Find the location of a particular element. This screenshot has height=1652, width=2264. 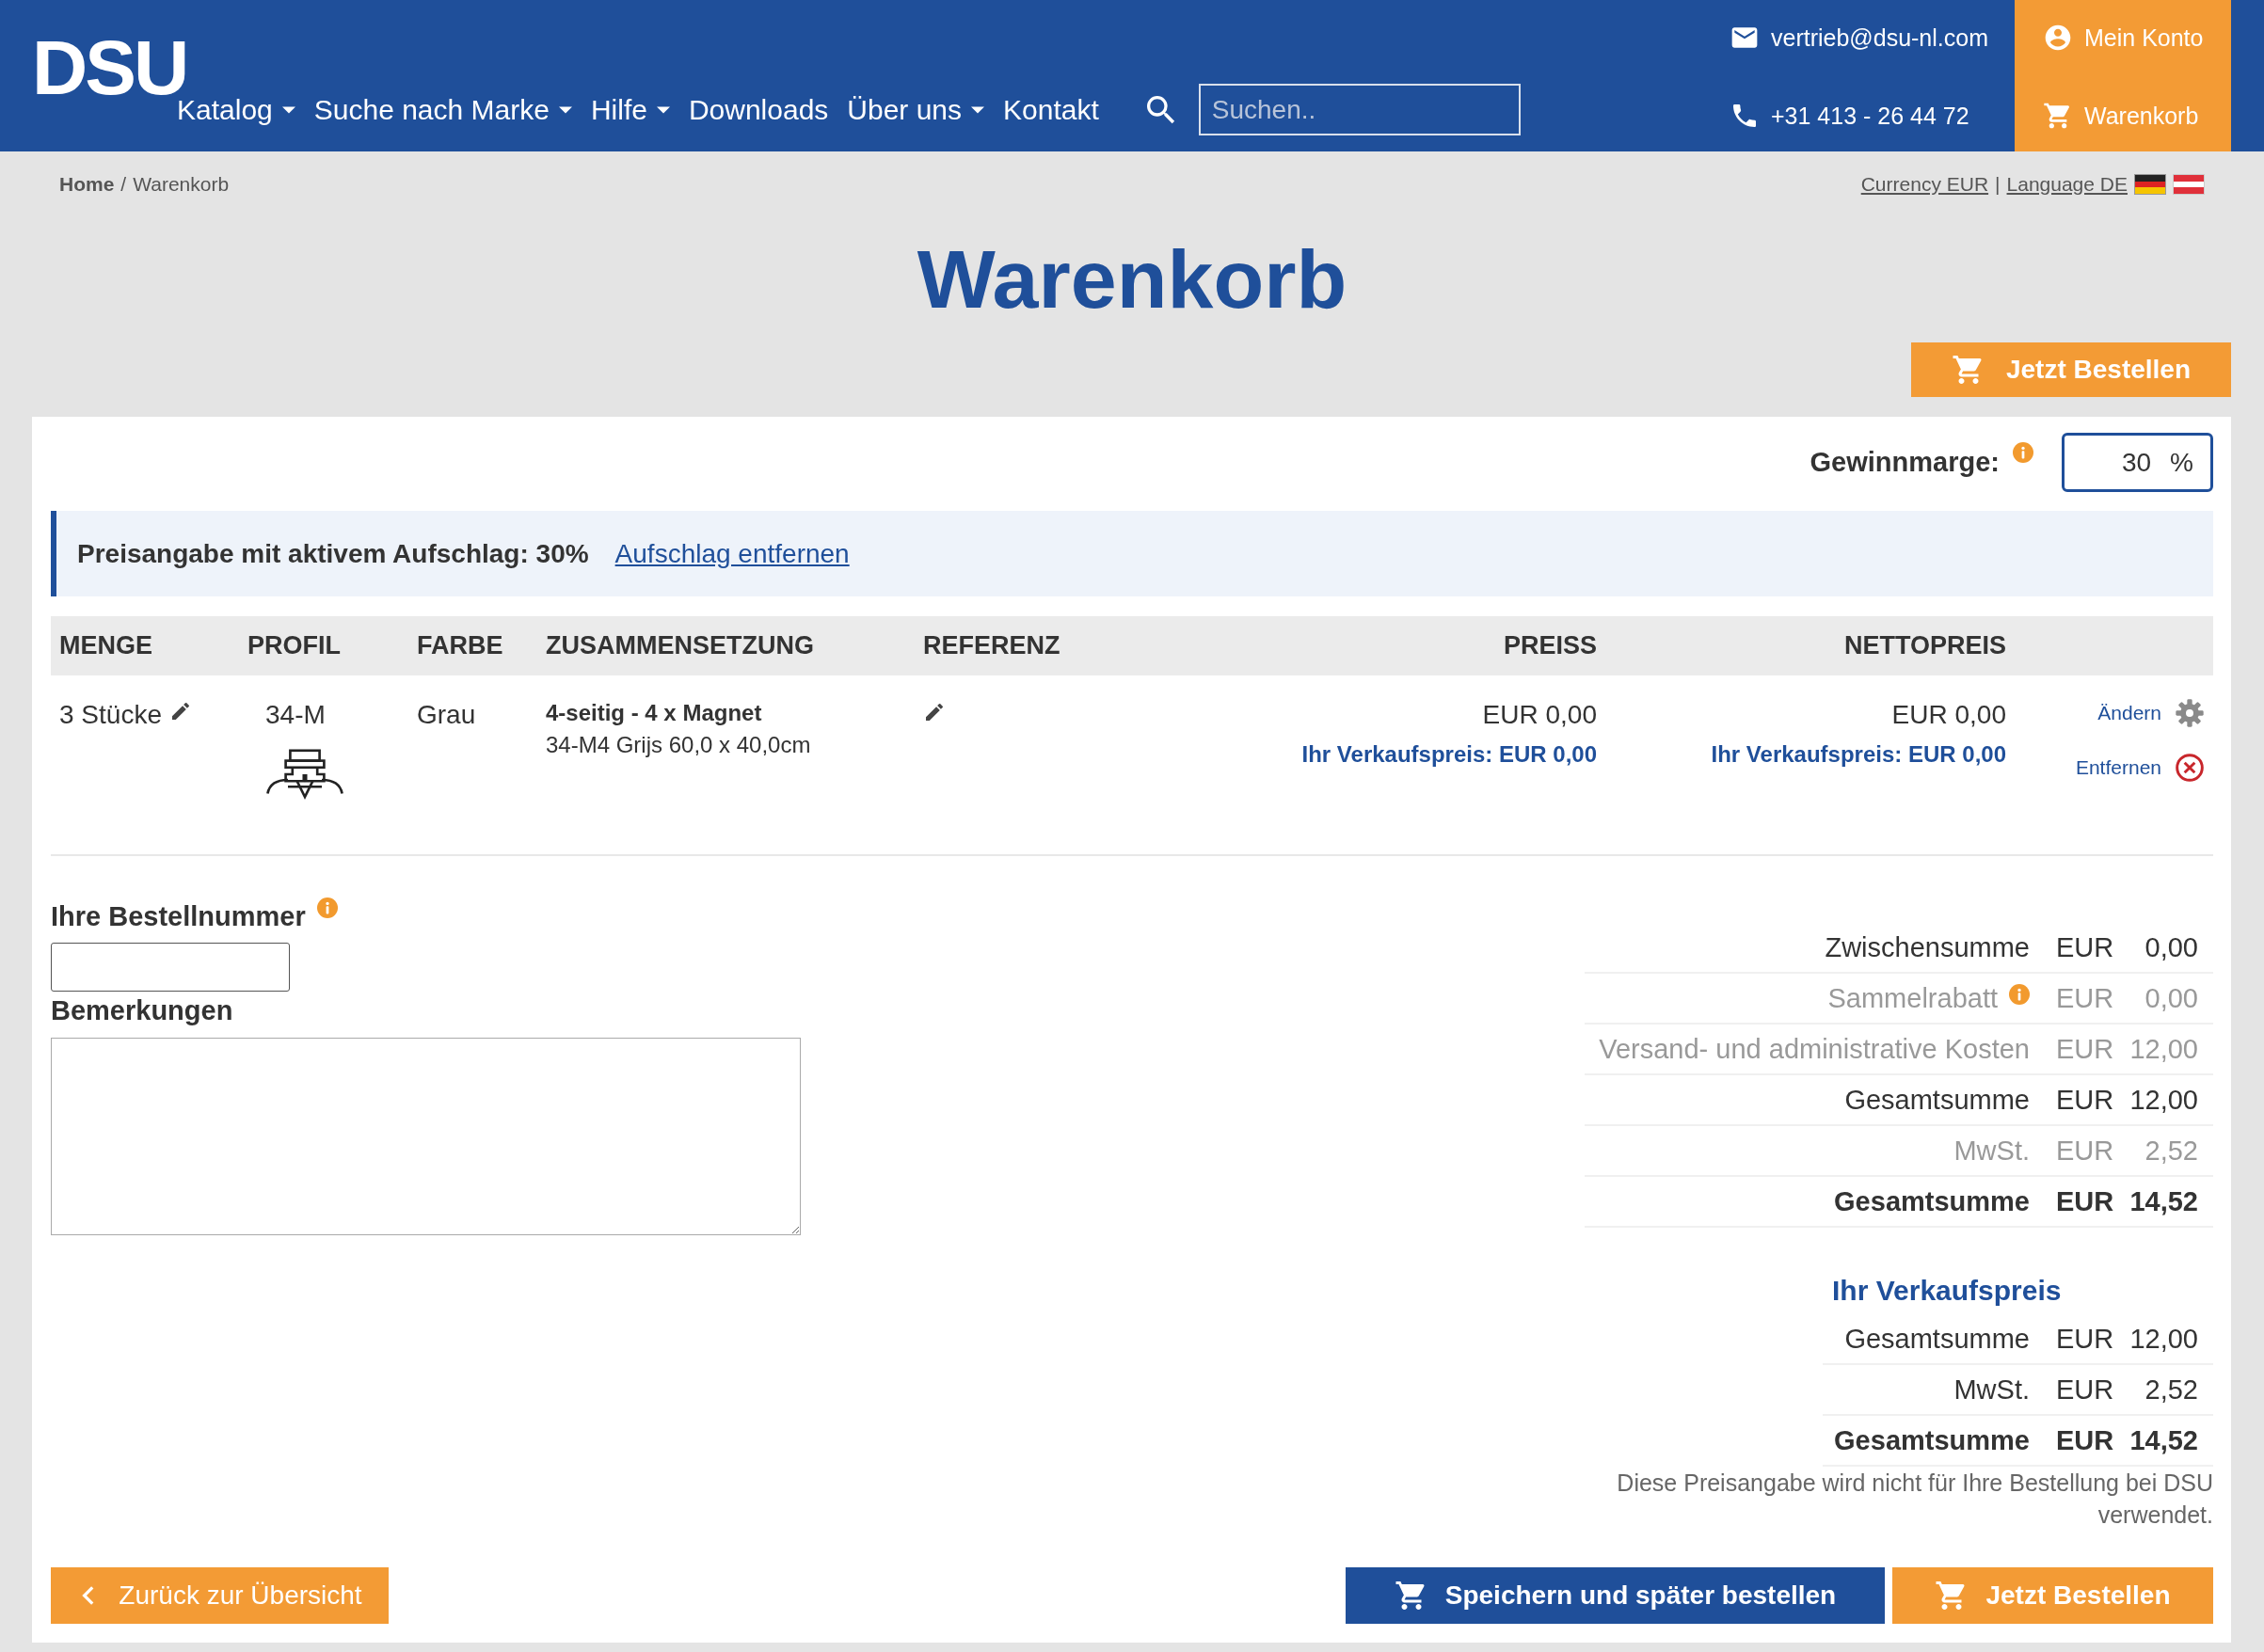

nav-link: Über uns is located at coordinates (916, 109).